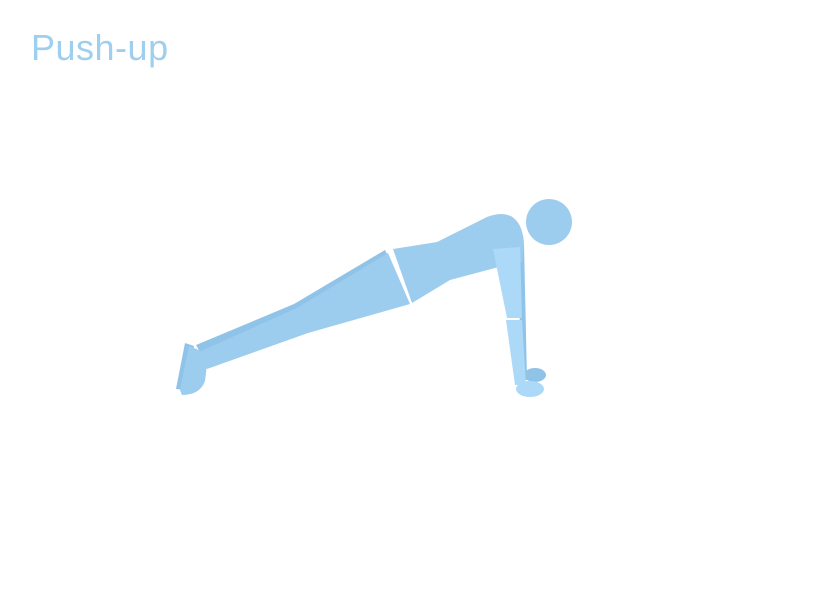  Describe the element at coordinates (535, 375) in the screenshot. I see `back-hand` at that location.